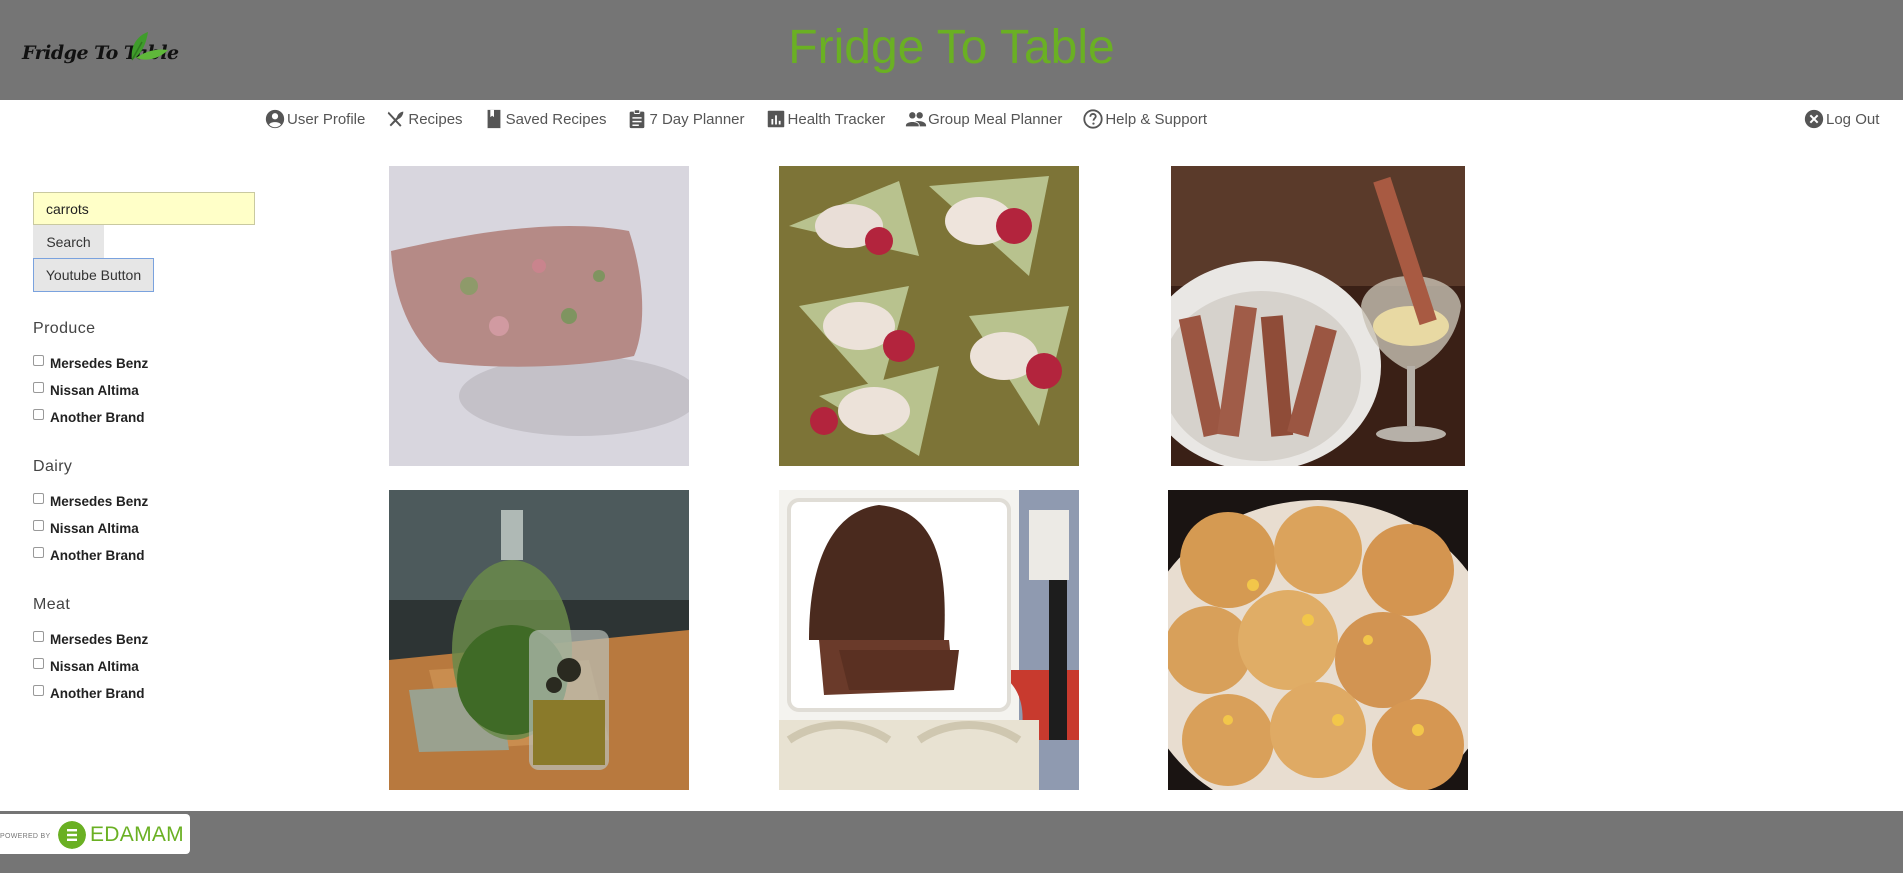  What do you see at coordinates (1093, 119) in the screenshot?
I see `help-circle-icon` at bounding box center [1093, 119].